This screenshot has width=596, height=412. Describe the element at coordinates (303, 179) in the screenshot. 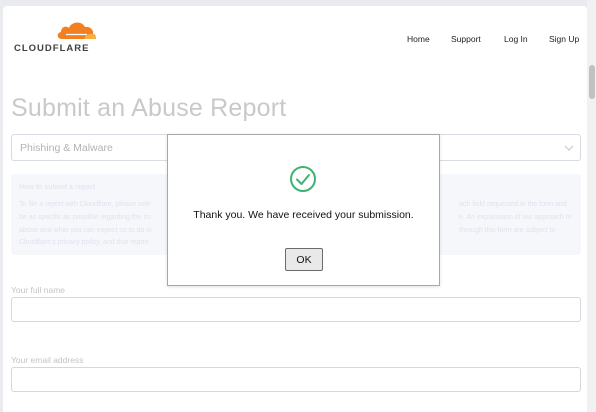

I see `check-circle-icon` at that location.